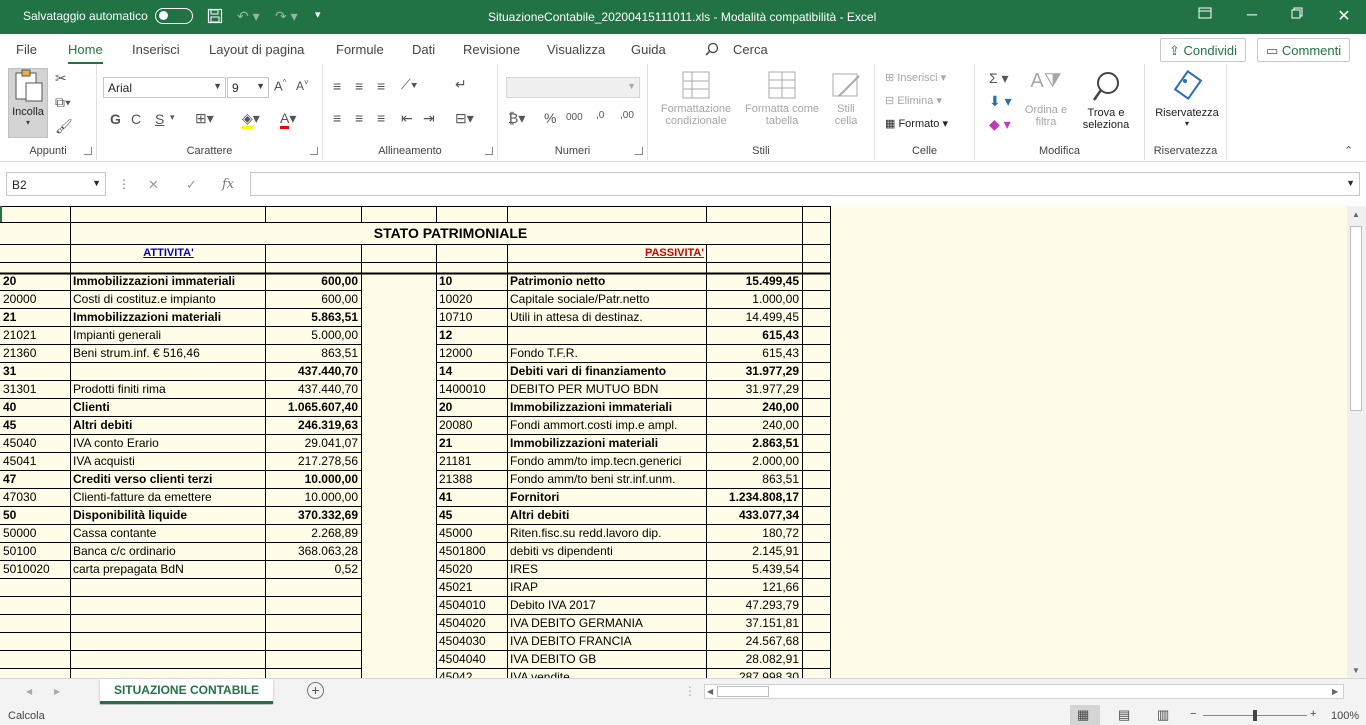 The image size is (1366, 725). I want to click on align-top-icon: ≡, so click(337, 86).